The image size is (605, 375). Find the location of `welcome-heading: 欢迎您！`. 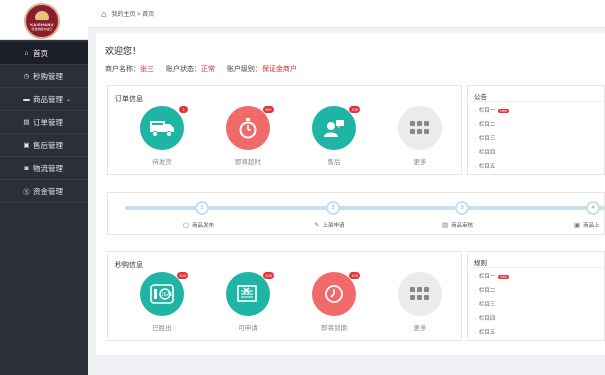

welcome-heading: 欢迎您！ is located at coordinates (123, 51).